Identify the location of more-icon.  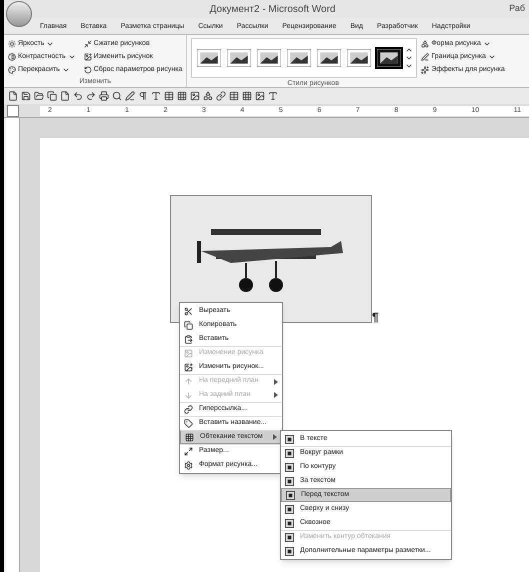
(409, 66).